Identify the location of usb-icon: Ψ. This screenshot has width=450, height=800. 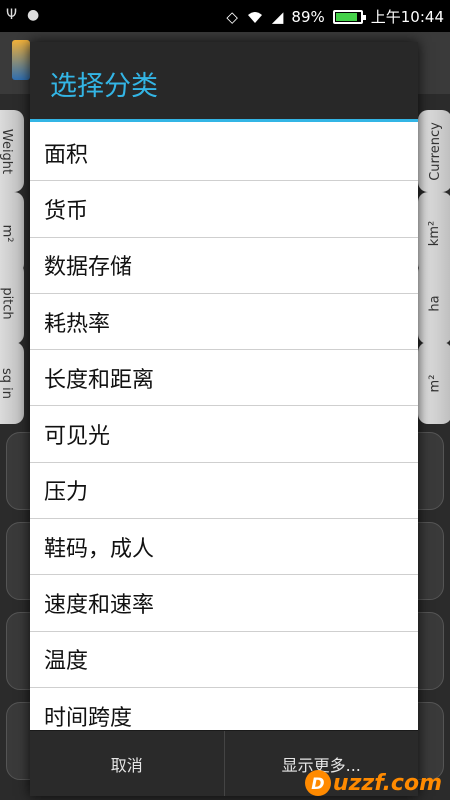
(12, 15).